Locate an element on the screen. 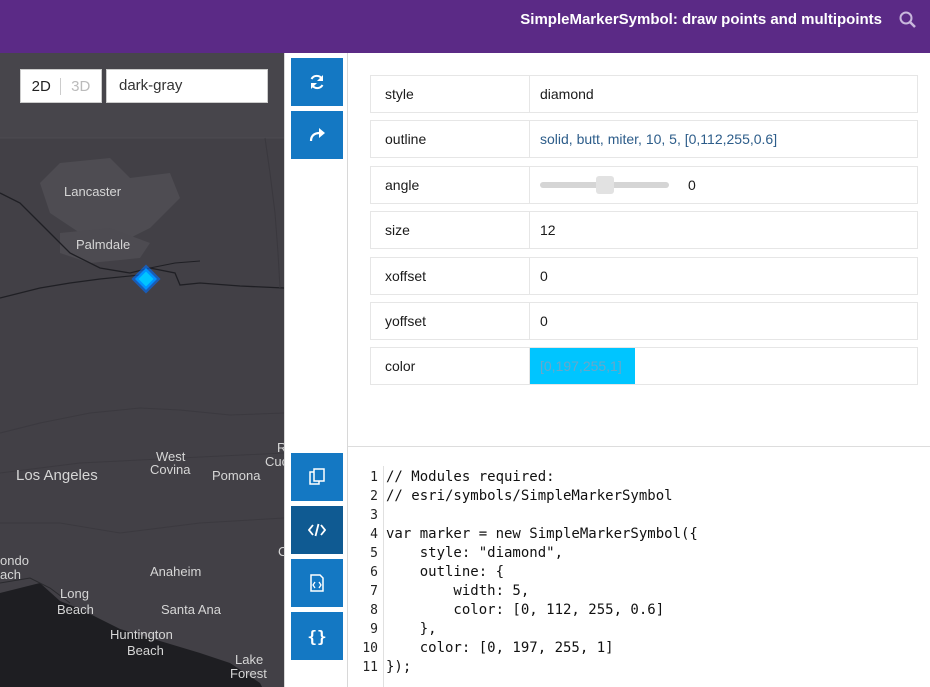 This screenshot has height=687, width=930. line-number: 11 is located at coordinates (370, 667).